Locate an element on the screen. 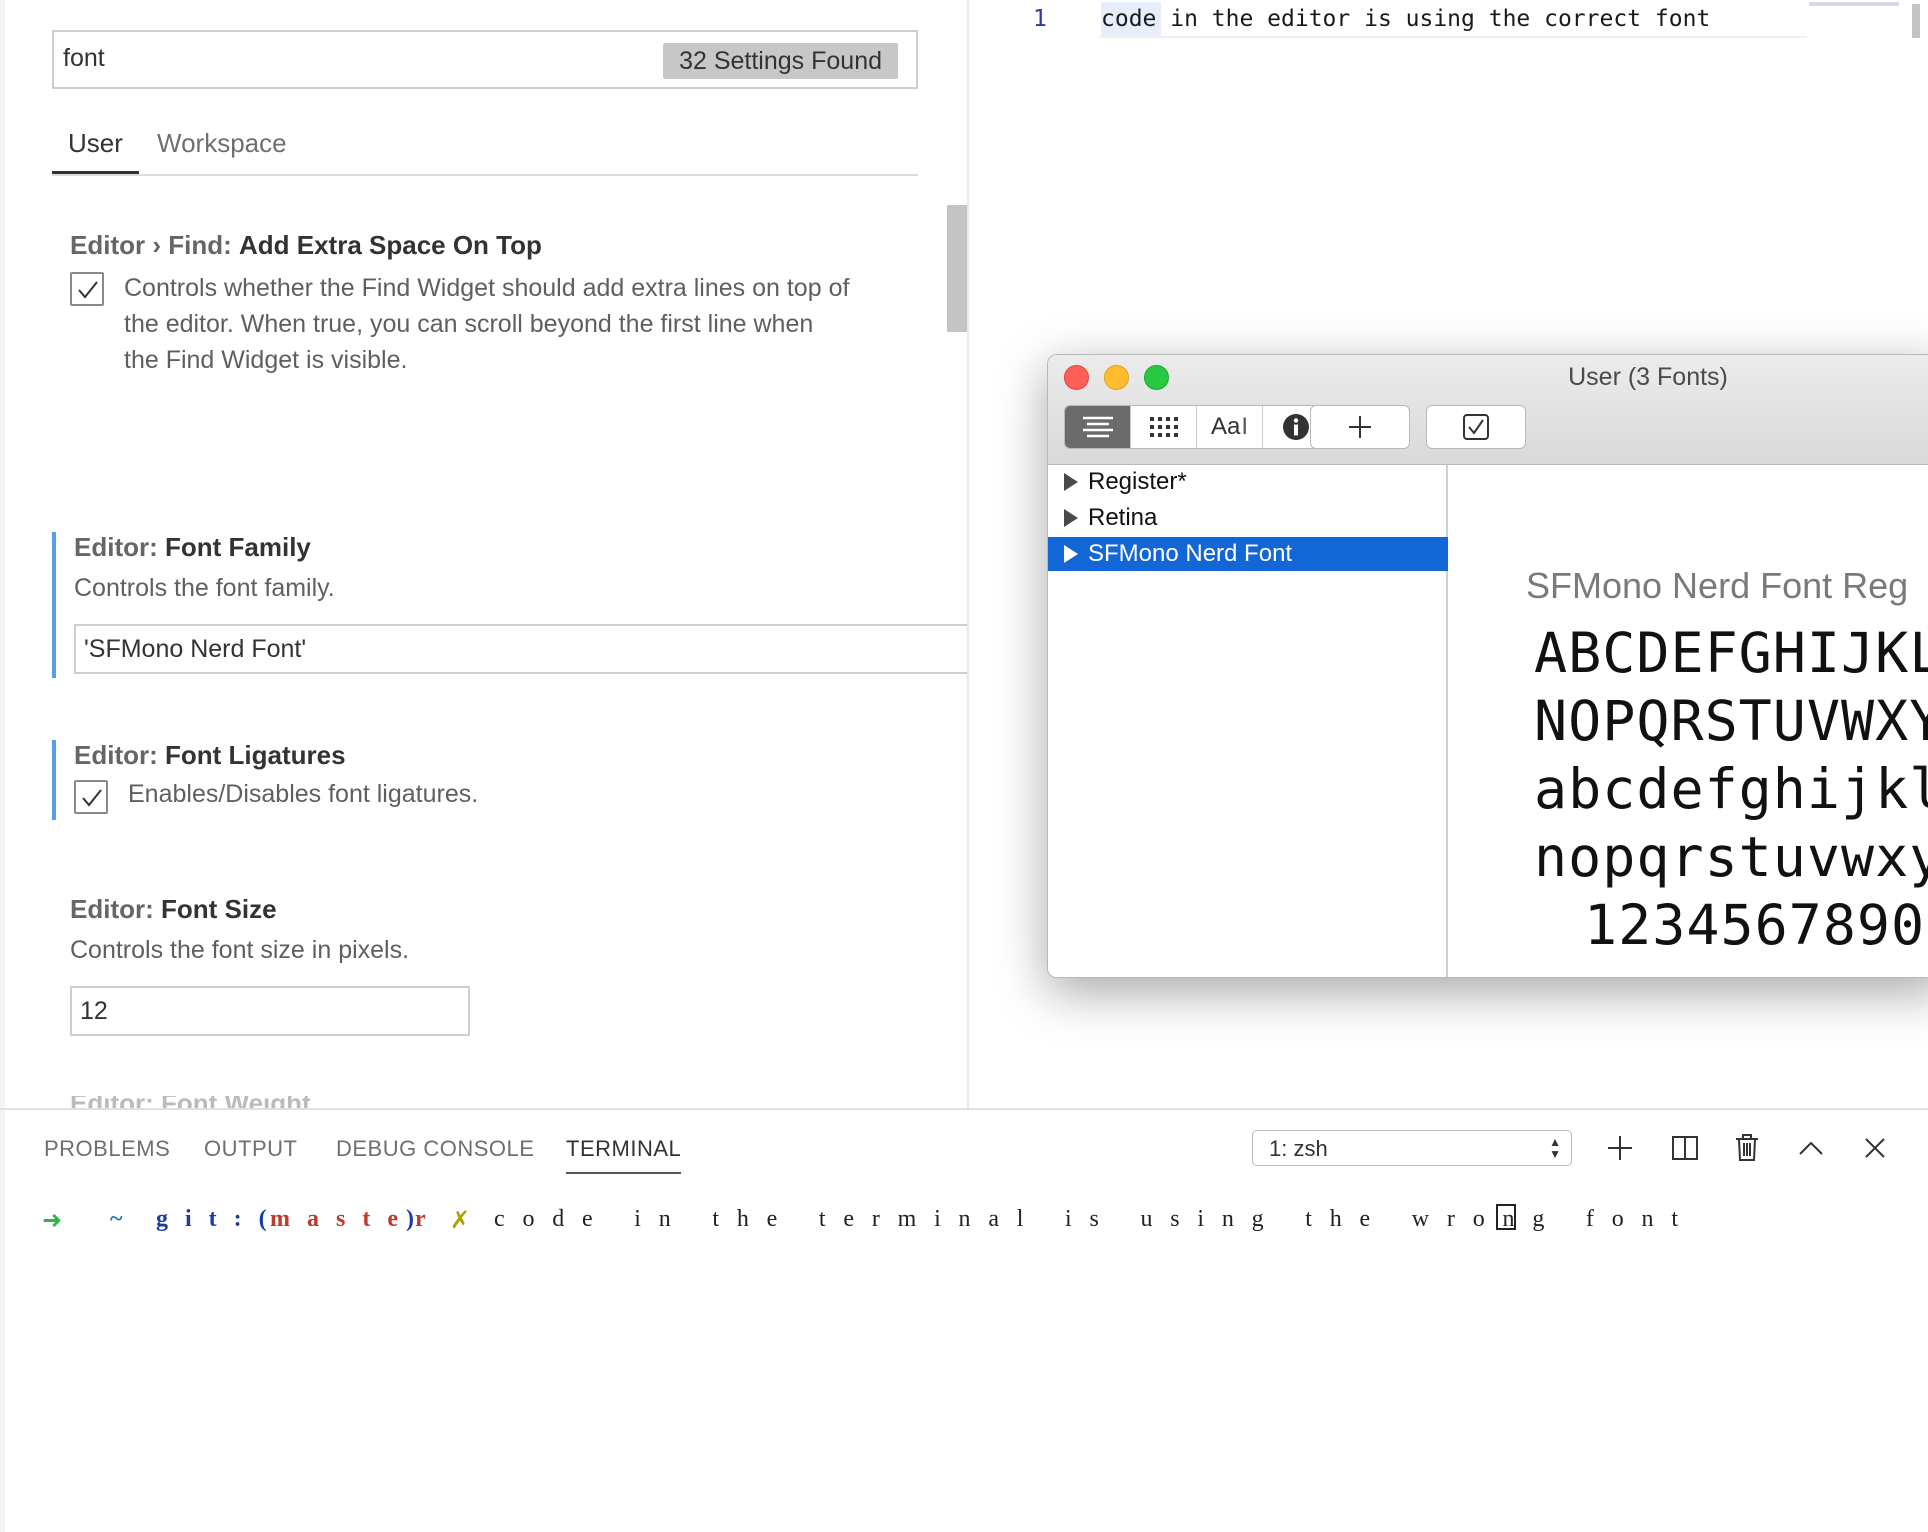 This screenshot has height=1532, width=1928. preview-line: NOPQRSTUVWXY is located at coordinates (1731, 721).